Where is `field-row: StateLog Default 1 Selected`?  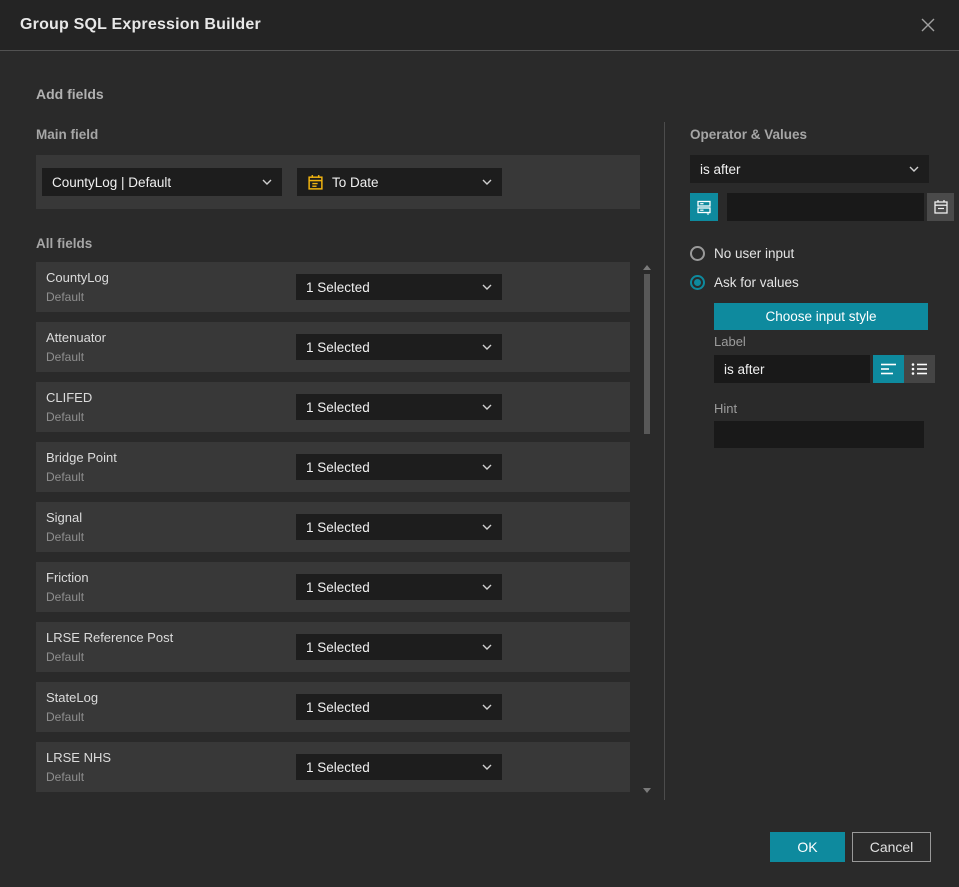
field-row: StateLog Default 1 Selected is located at coordinates (333, 707).